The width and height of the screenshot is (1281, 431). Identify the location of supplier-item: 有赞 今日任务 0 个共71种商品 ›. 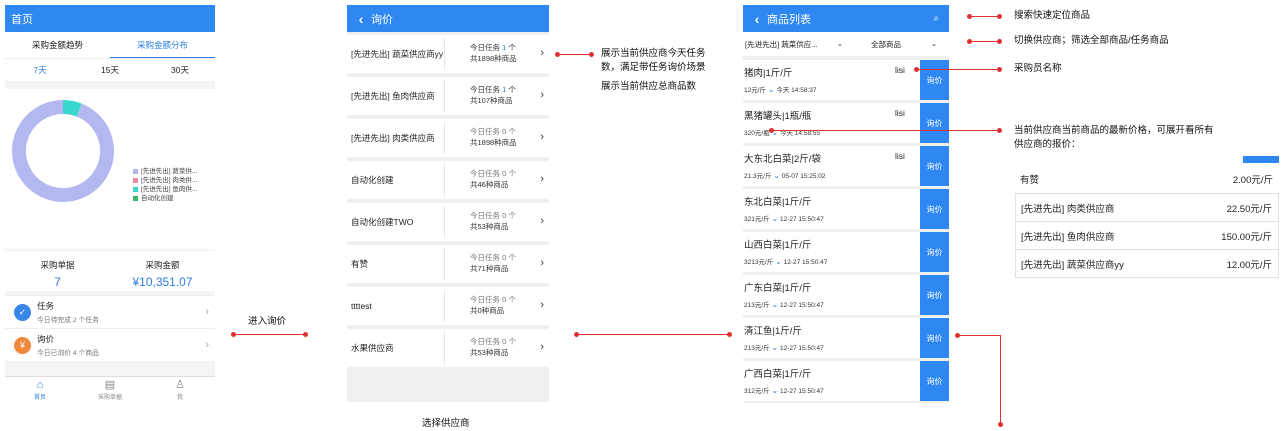
(448, 264).